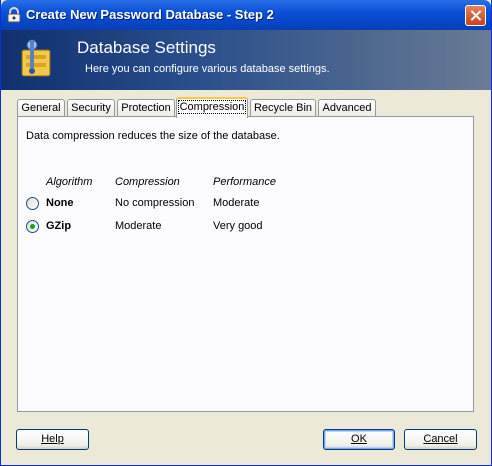 This screenshot has height=466, width=492. Describe the element at coordinates (244, 182) in the screenshot. I see `header-performance: Performance` at that location.